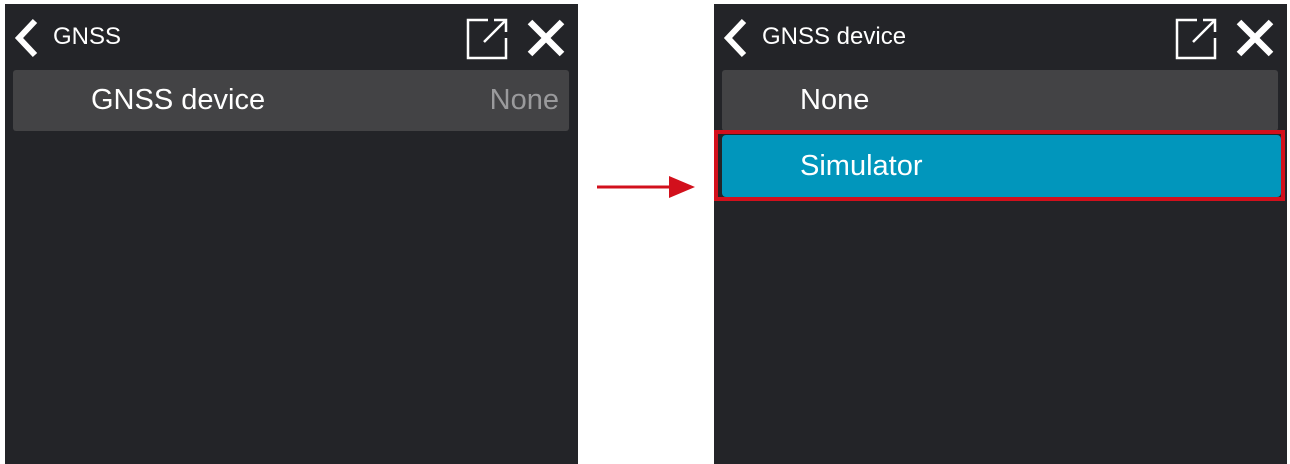 Image resolution: width=1290 pixels, height=464 pixels. What do you see at coordinates (87, 36) in the screenshot?
I see `page-title: GNSS` at bounding box center [87, 36].